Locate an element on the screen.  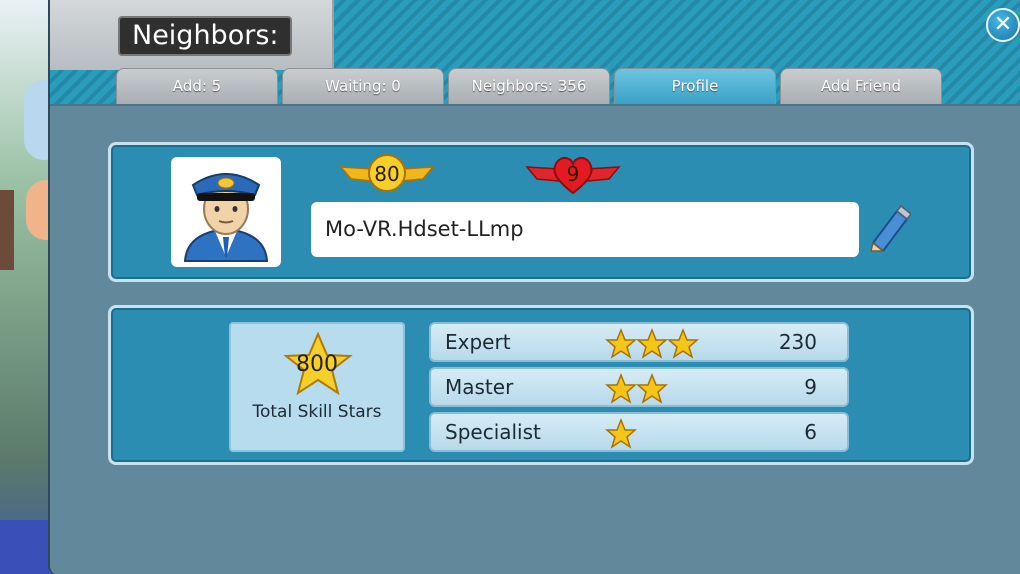
title-plate: Neighbors: is located at coordinates (192, 35).